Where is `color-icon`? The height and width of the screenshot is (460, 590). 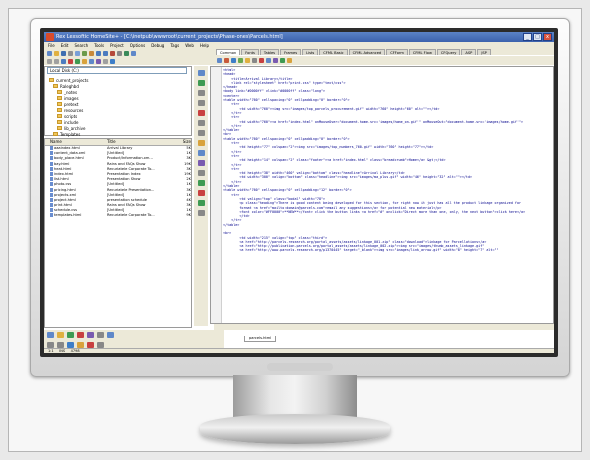 color-icon is located at coordinates (98, 61).